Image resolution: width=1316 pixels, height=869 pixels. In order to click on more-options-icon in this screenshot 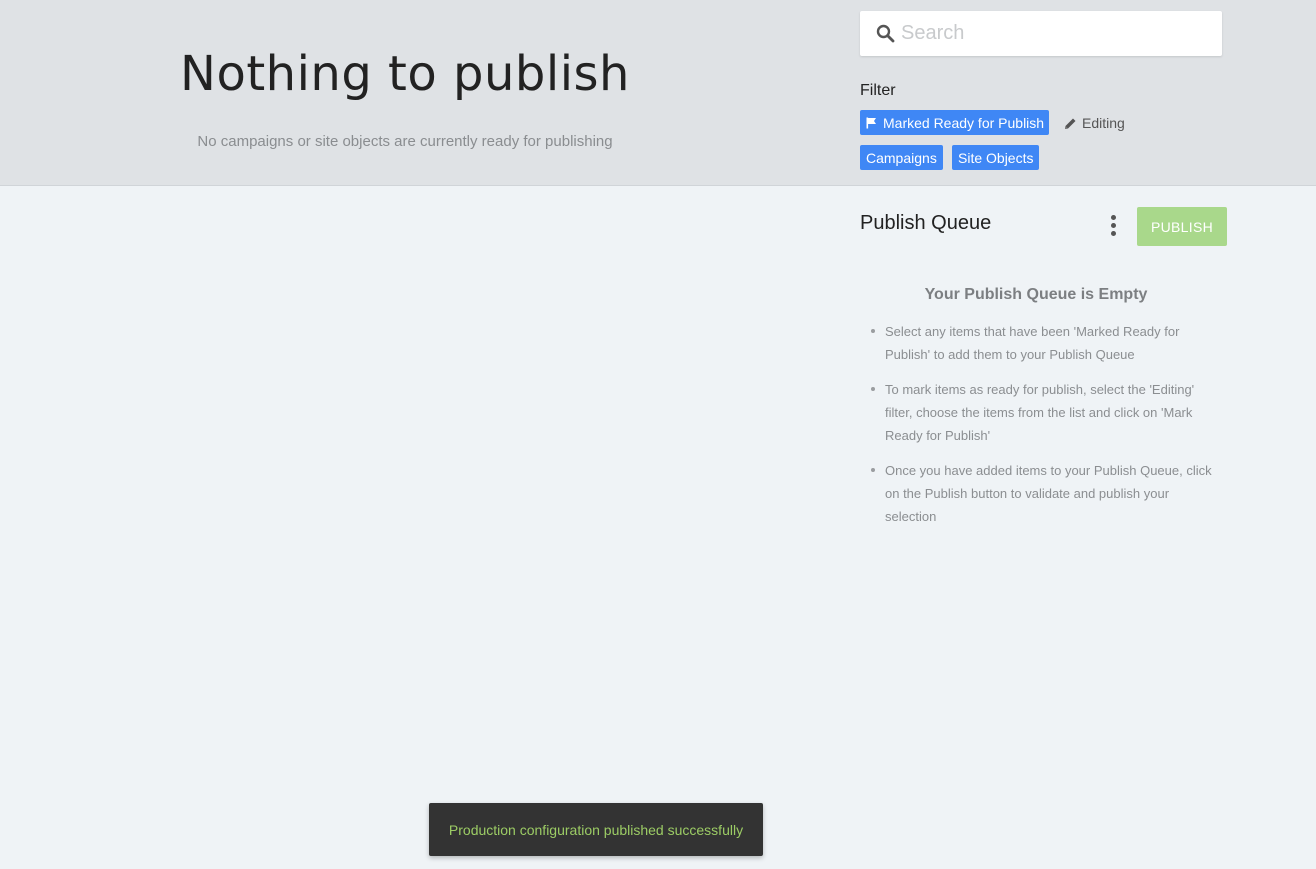, I will do `click(1113, 225)`.